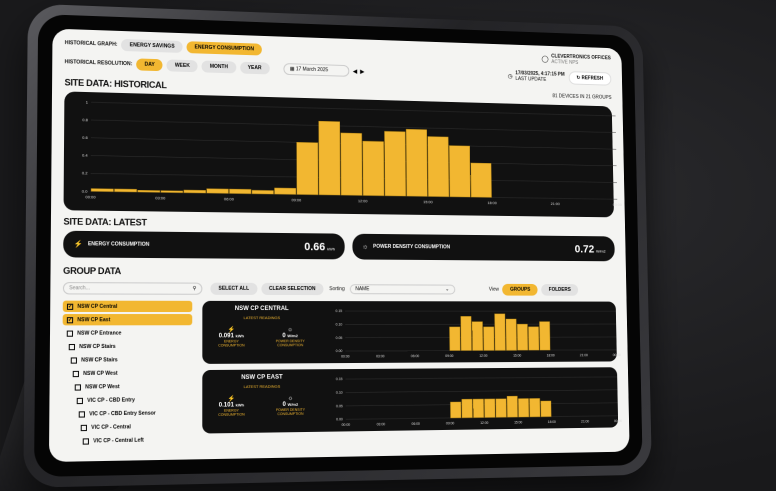 Image resolution: width=776 pixels, height=491 pixels. What do you see at coordinates (312, 70) in the screenshot?
I see `date-value: 17 March 2025` at bounding box center [312, 70].